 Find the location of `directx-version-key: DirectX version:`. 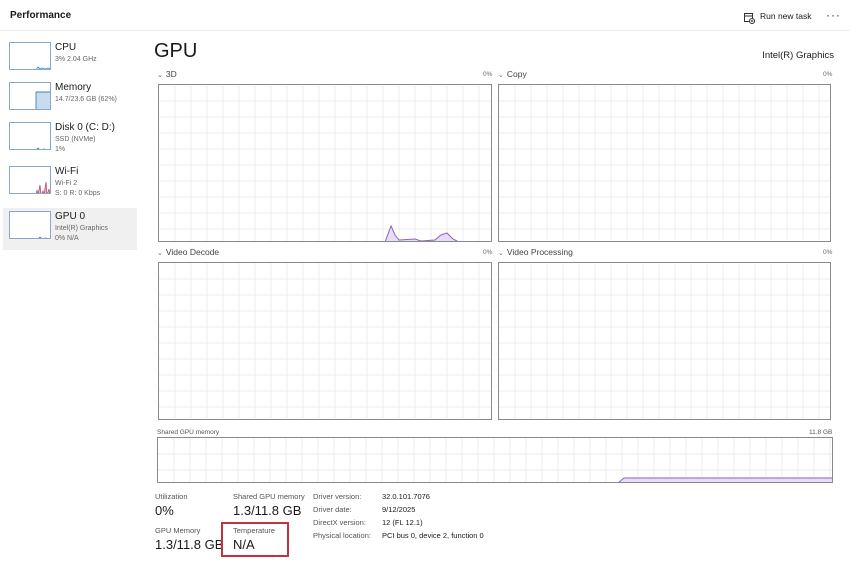

directx-version-key: DirectX version: is located at coordinates (339, 522).